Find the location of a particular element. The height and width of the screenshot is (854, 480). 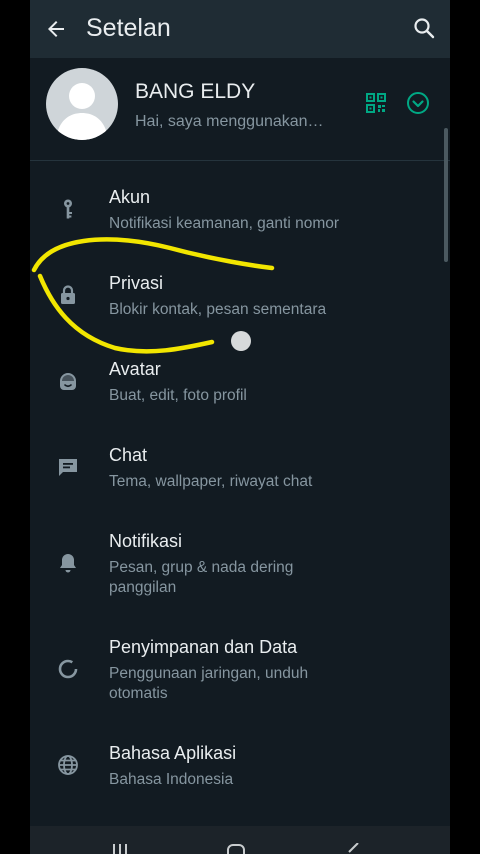

back-nav-icon is located at coordinates (353, 848).